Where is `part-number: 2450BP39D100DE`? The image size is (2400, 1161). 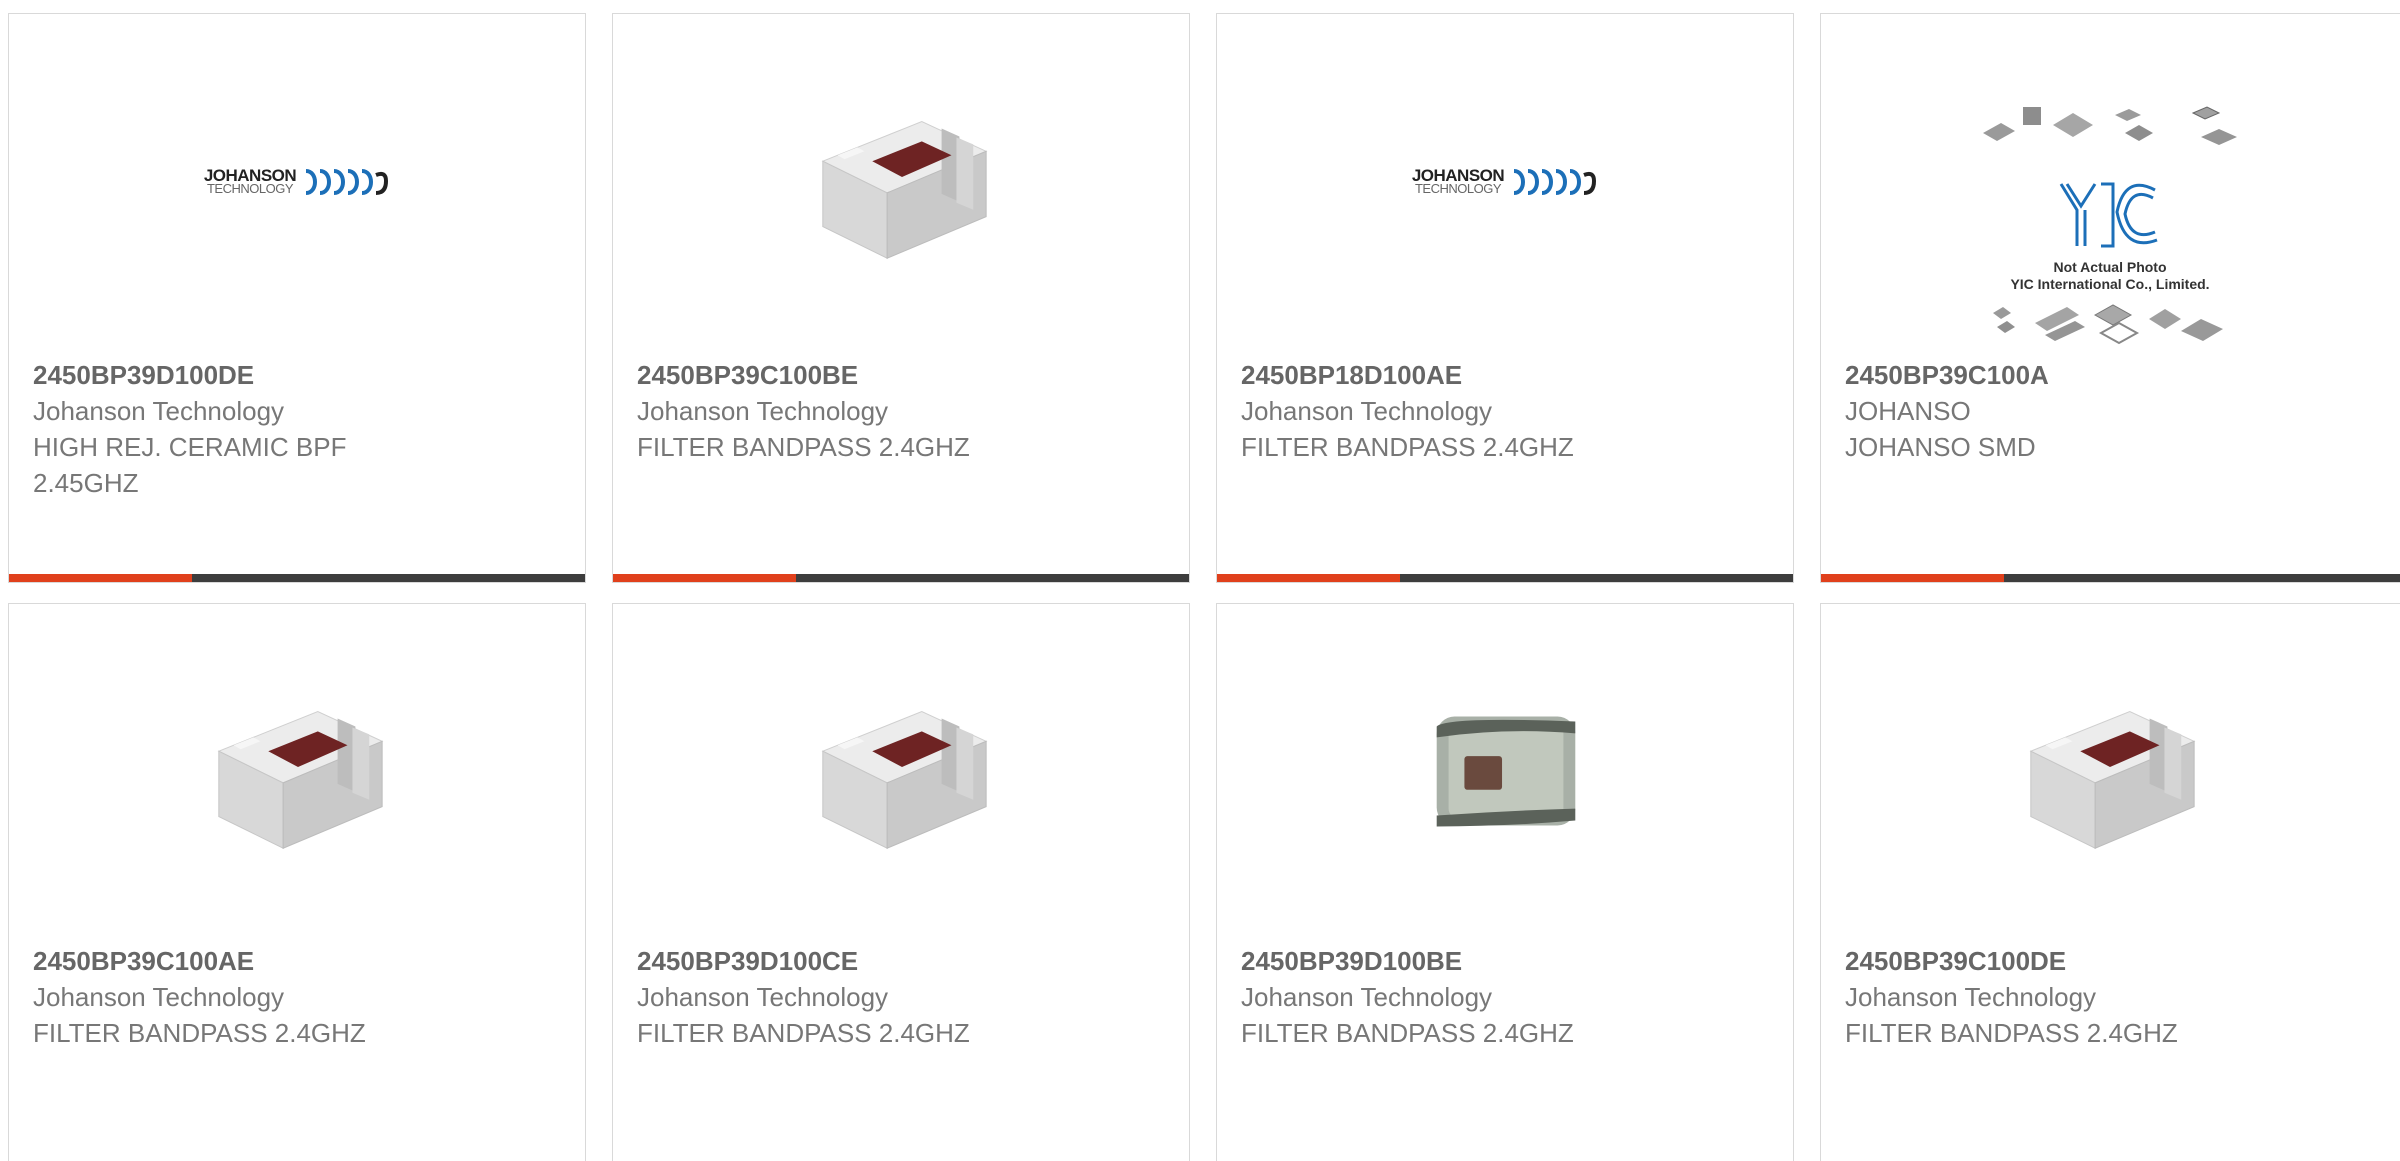 part-number: 2450BP39D100DE is located at coordinates (297, 375).